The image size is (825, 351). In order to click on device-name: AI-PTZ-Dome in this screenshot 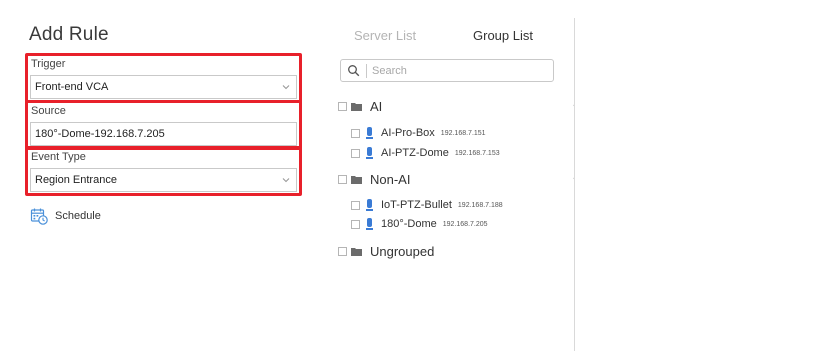, I will do `click(415, 153)`.